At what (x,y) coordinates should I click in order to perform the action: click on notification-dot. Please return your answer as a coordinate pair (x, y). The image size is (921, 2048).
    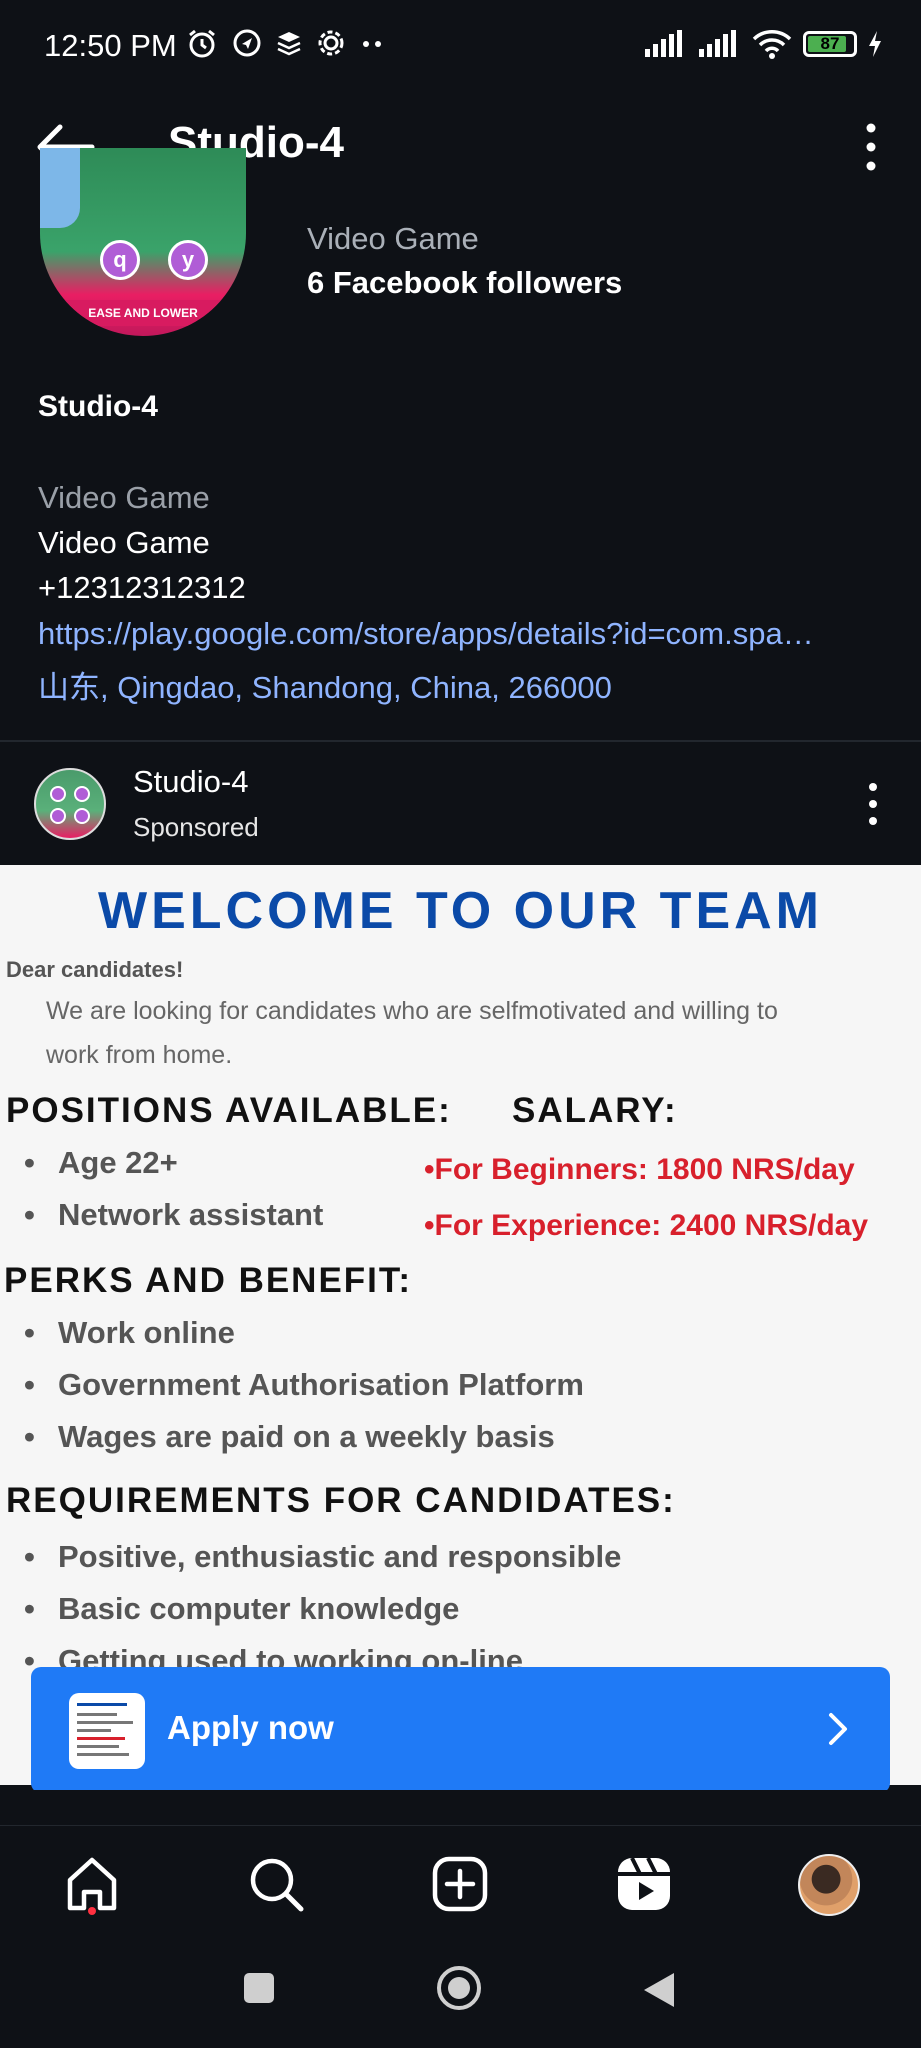
    Looking at the image, I should click on (92, 1911).